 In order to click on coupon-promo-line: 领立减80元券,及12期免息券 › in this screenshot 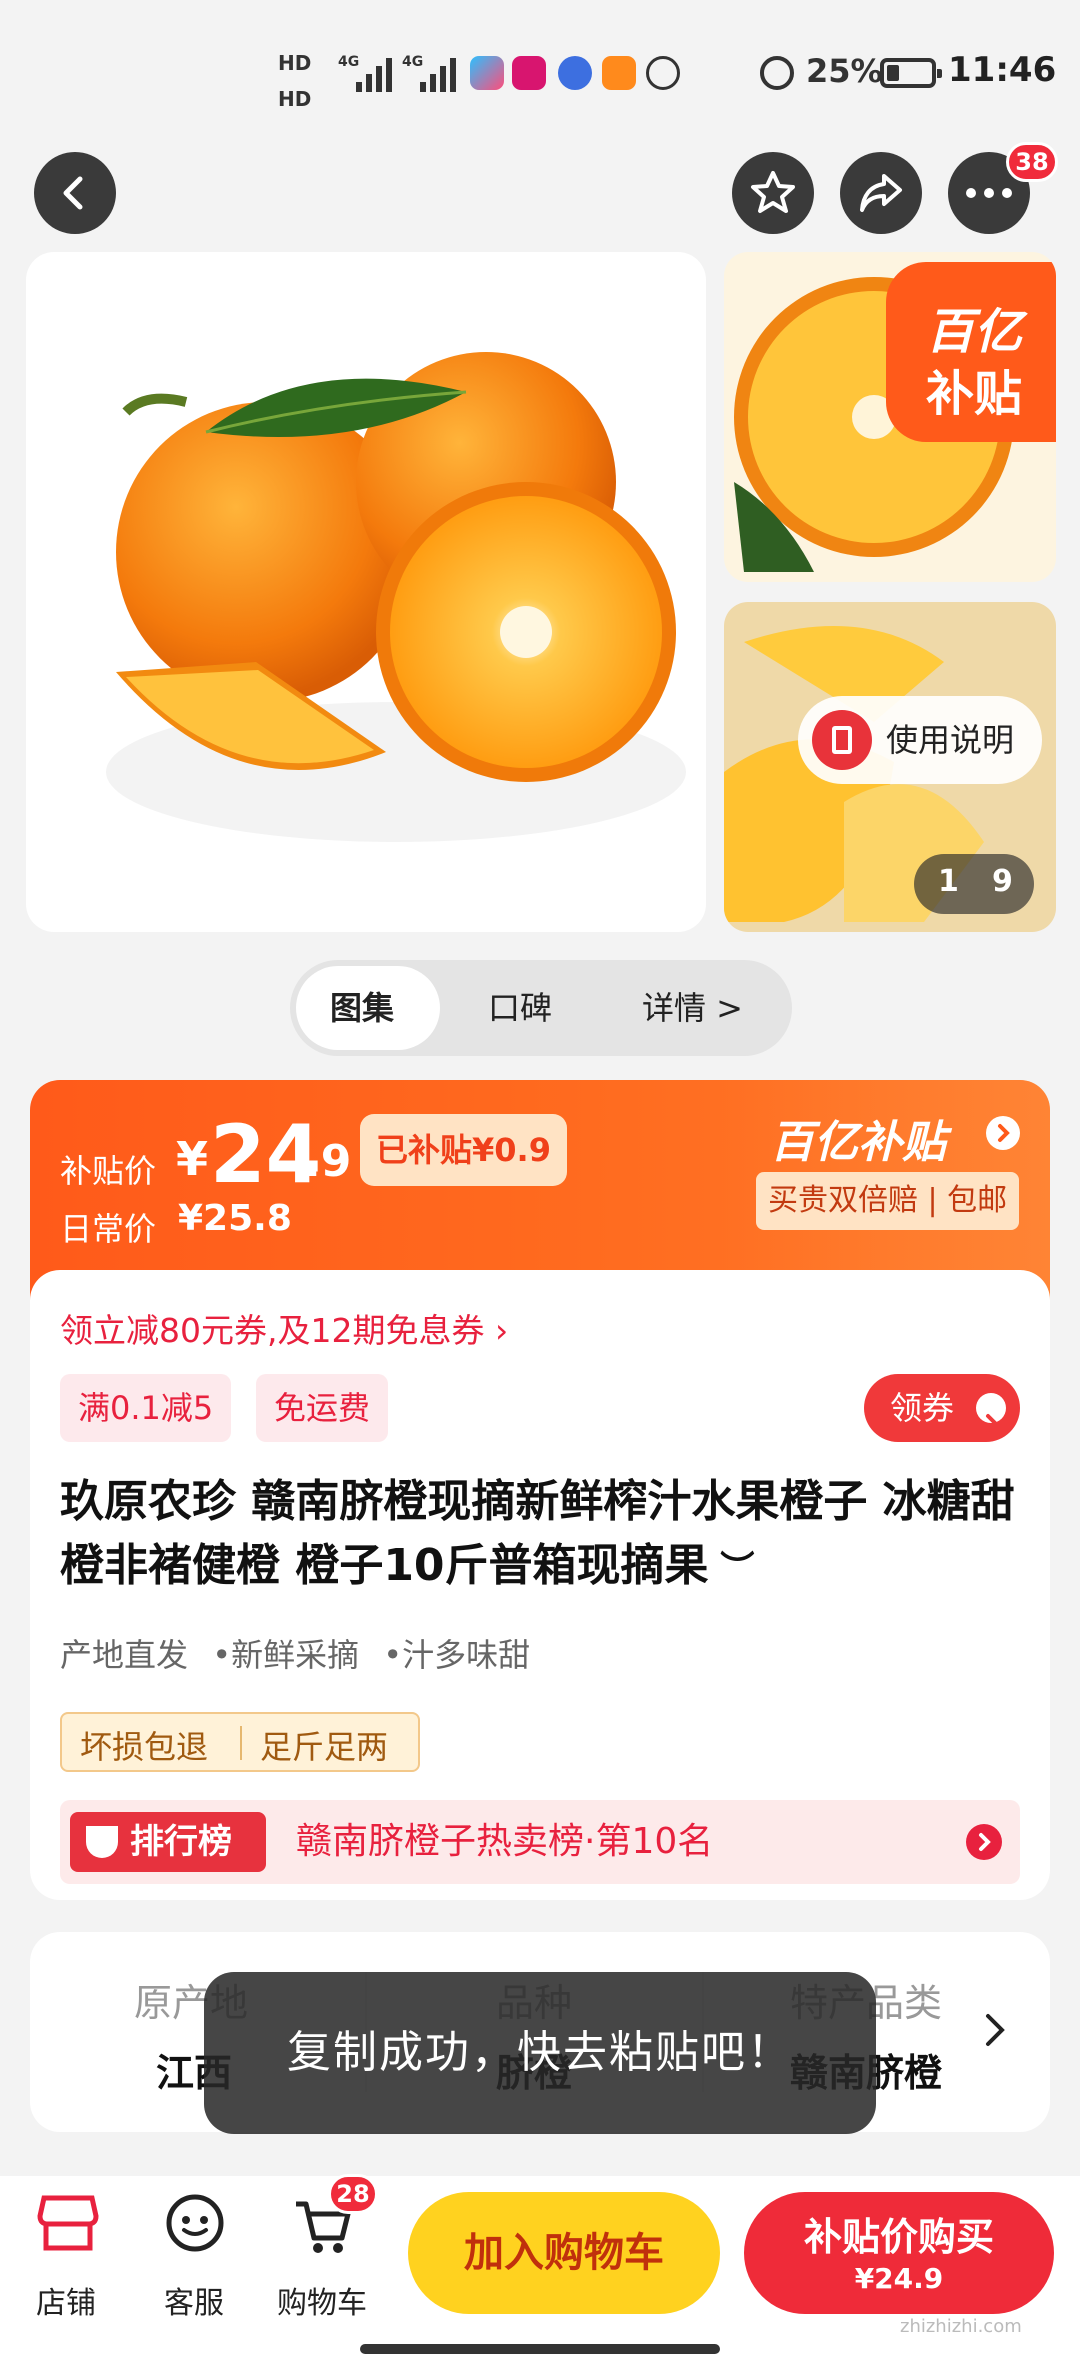, I will do `click(284, 1328)`.